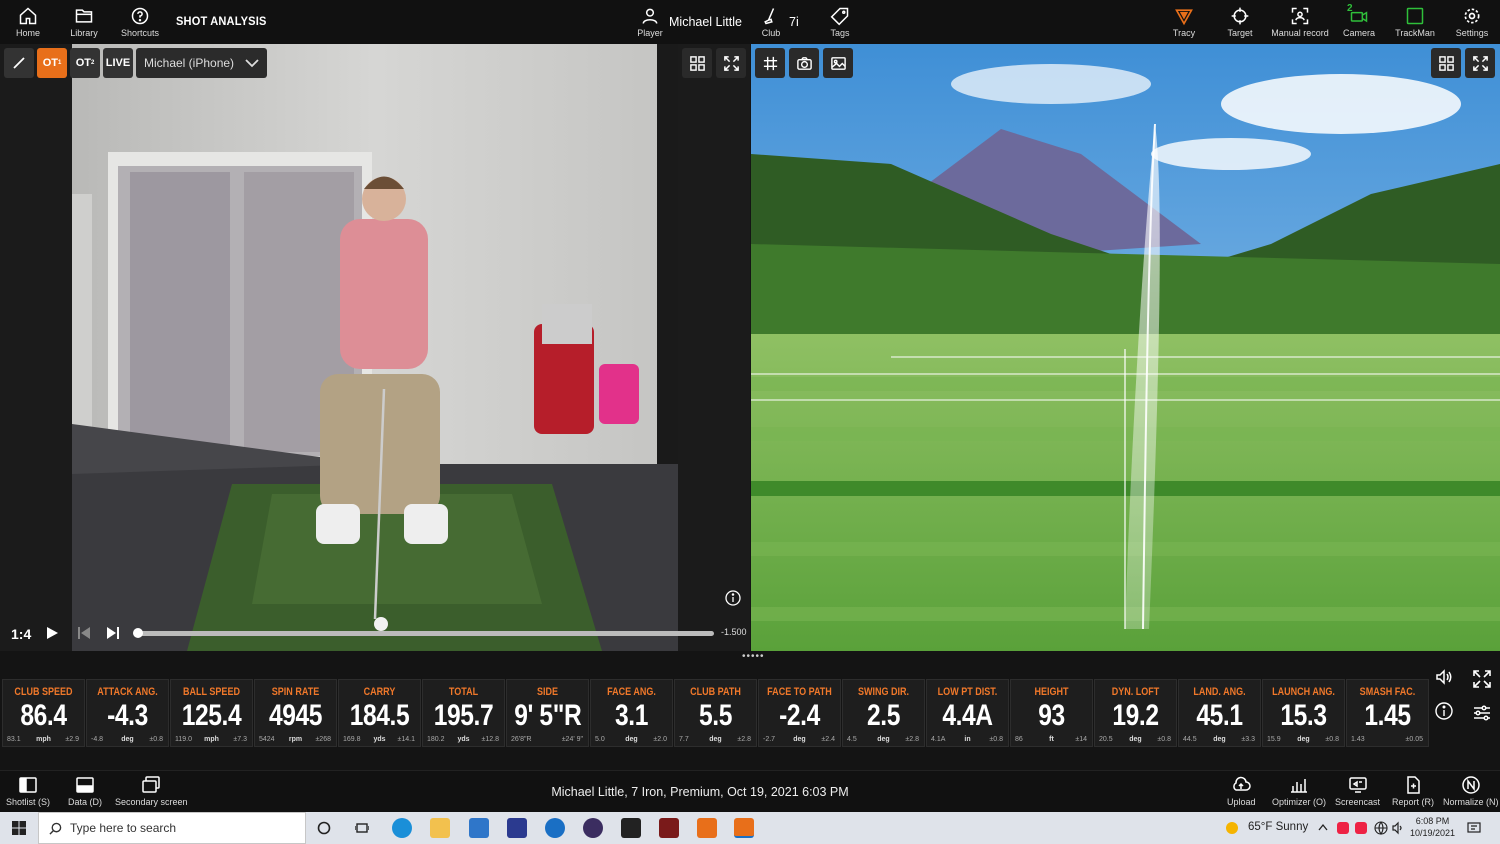 The image size is (1500, 844). Describe the element at coordinates (770, 63) in the screenshot. I see `grid-overlay-button` at that location.